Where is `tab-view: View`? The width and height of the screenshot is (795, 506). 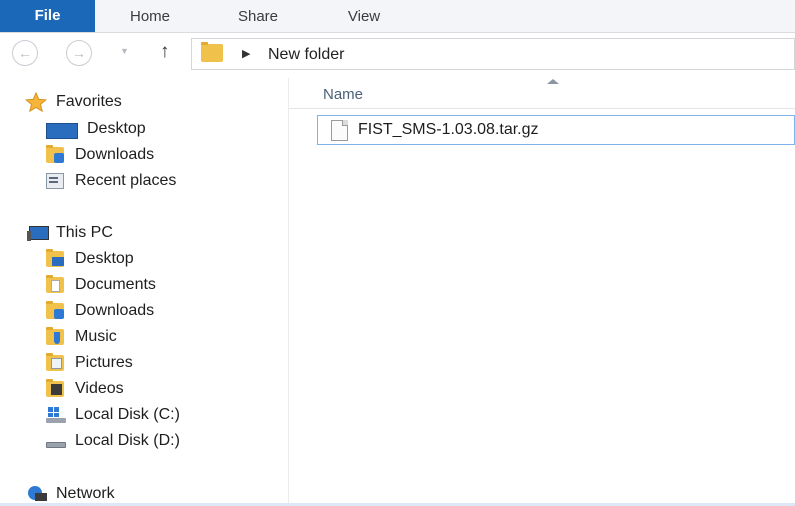 tab-view: View is located at coordinates (364, 16).